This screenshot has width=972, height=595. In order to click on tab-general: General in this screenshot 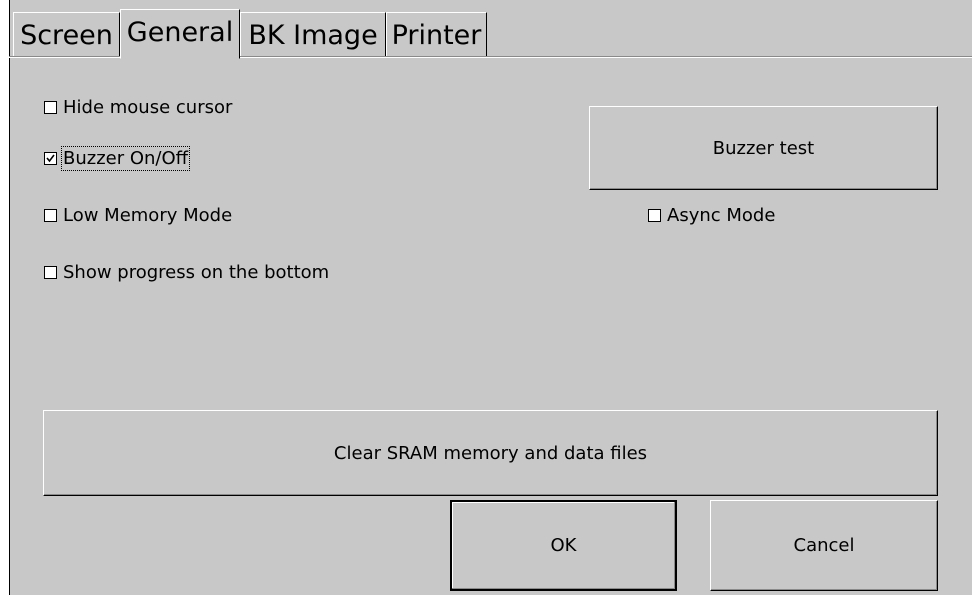, I will do `click(180, 34)`.